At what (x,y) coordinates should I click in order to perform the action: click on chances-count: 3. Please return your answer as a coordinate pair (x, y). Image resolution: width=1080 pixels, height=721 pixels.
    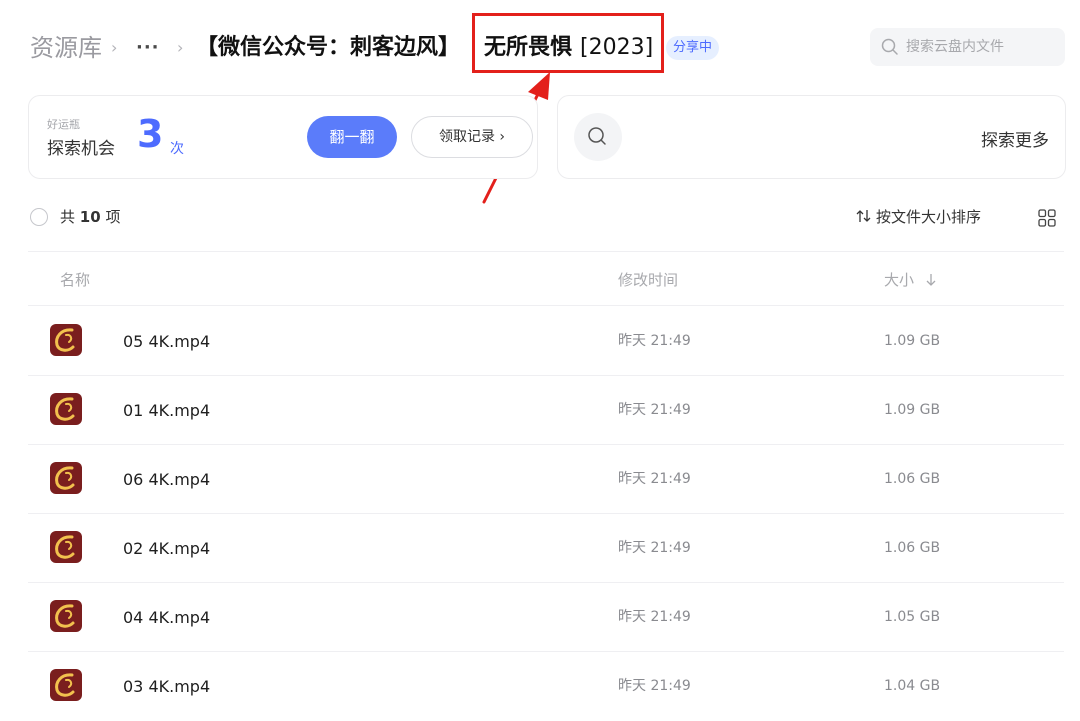
    Looking at the image, I should click on (150, 134).